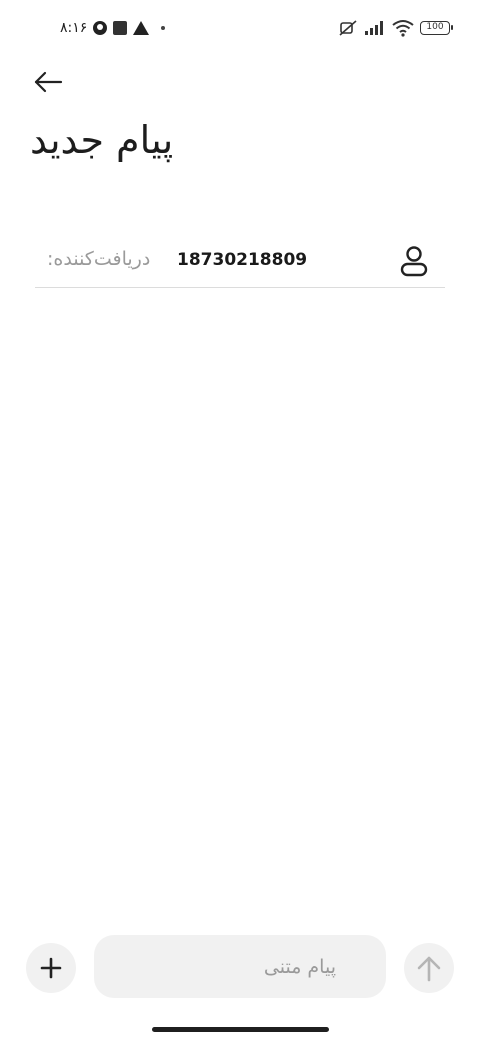 This screenshot has height=1040, width=480. Describe the element at coordinates (240, 28) in the screenshot. I see `status-bar: ۸:۱۶ 100` at that location.